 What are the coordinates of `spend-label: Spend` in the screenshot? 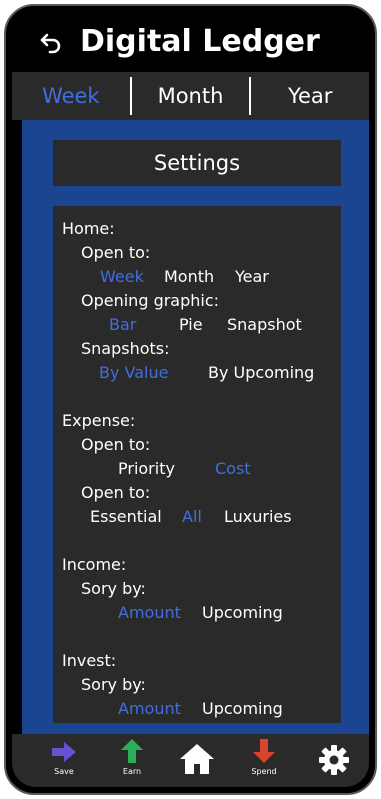 It's located at (264, 771).